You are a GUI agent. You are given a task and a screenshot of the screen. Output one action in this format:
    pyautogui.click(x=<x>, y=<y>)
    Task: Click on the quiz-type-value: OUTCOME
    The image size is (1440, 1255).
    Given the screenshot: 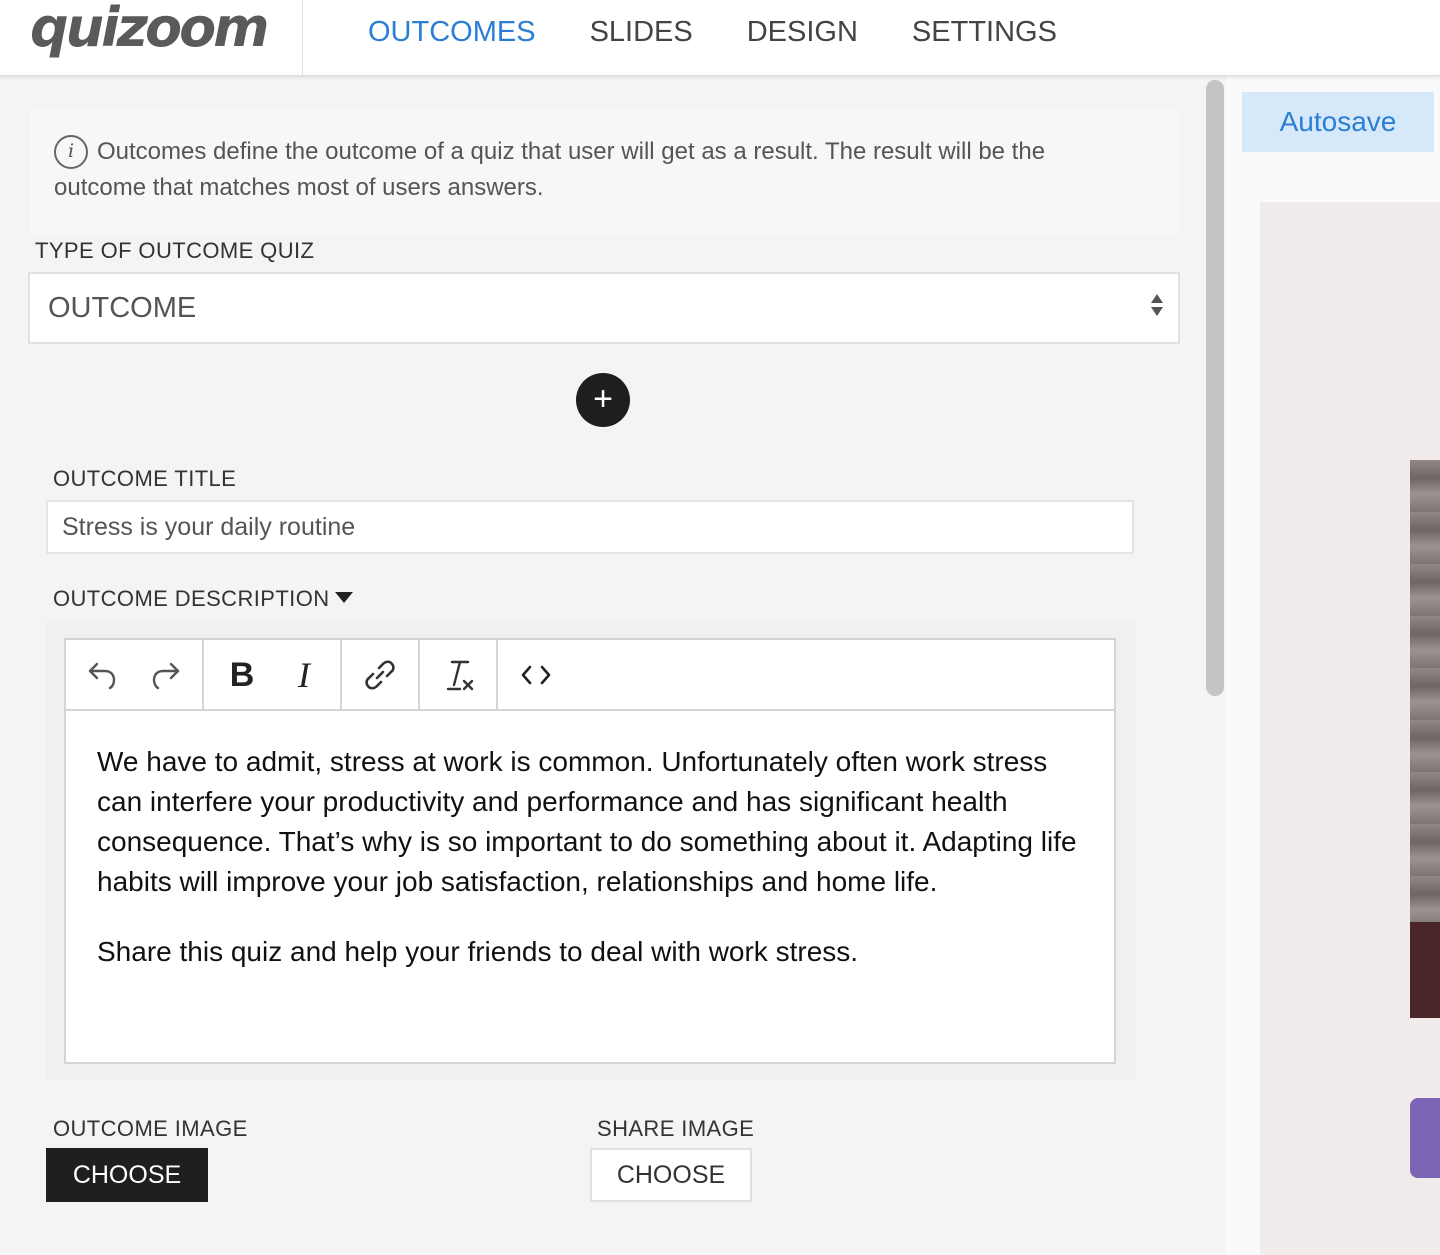 What is the action you would take?
    pyautogui.click(x=122, y=308)
    